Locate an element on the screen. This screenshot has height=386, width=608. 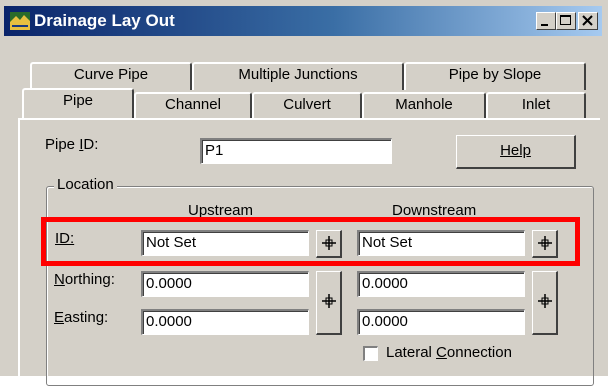
easting-label-rest: asting: is located at coordinates (86, 317).